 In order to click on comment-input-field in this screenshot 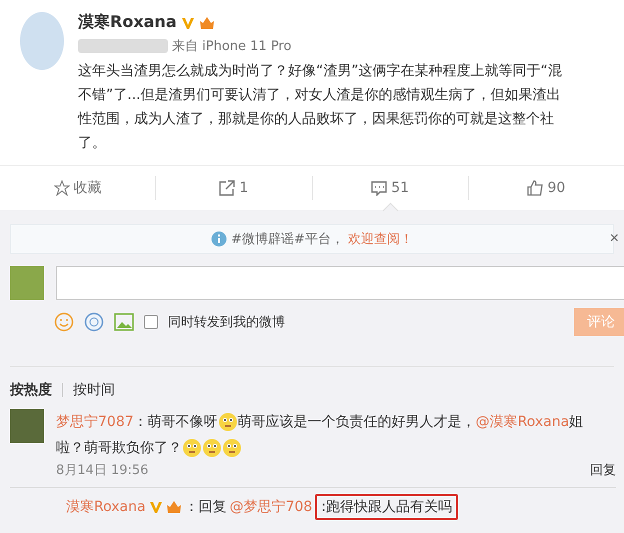, I will do `click(340, 283)`.